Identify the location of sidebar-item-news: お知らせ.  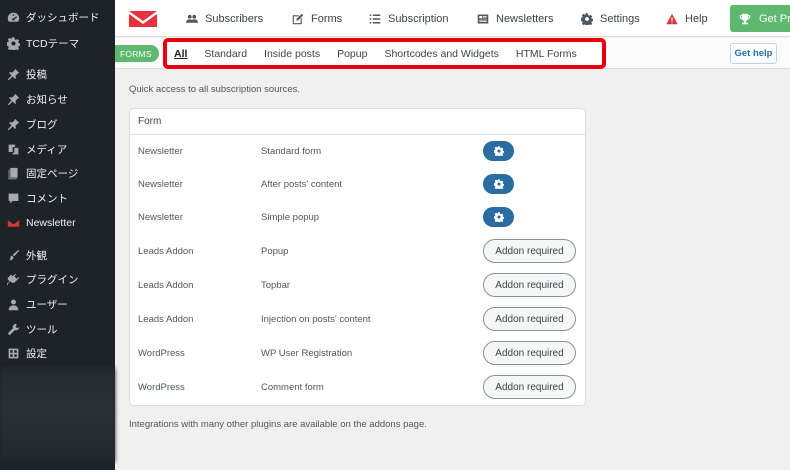
(57, 99).